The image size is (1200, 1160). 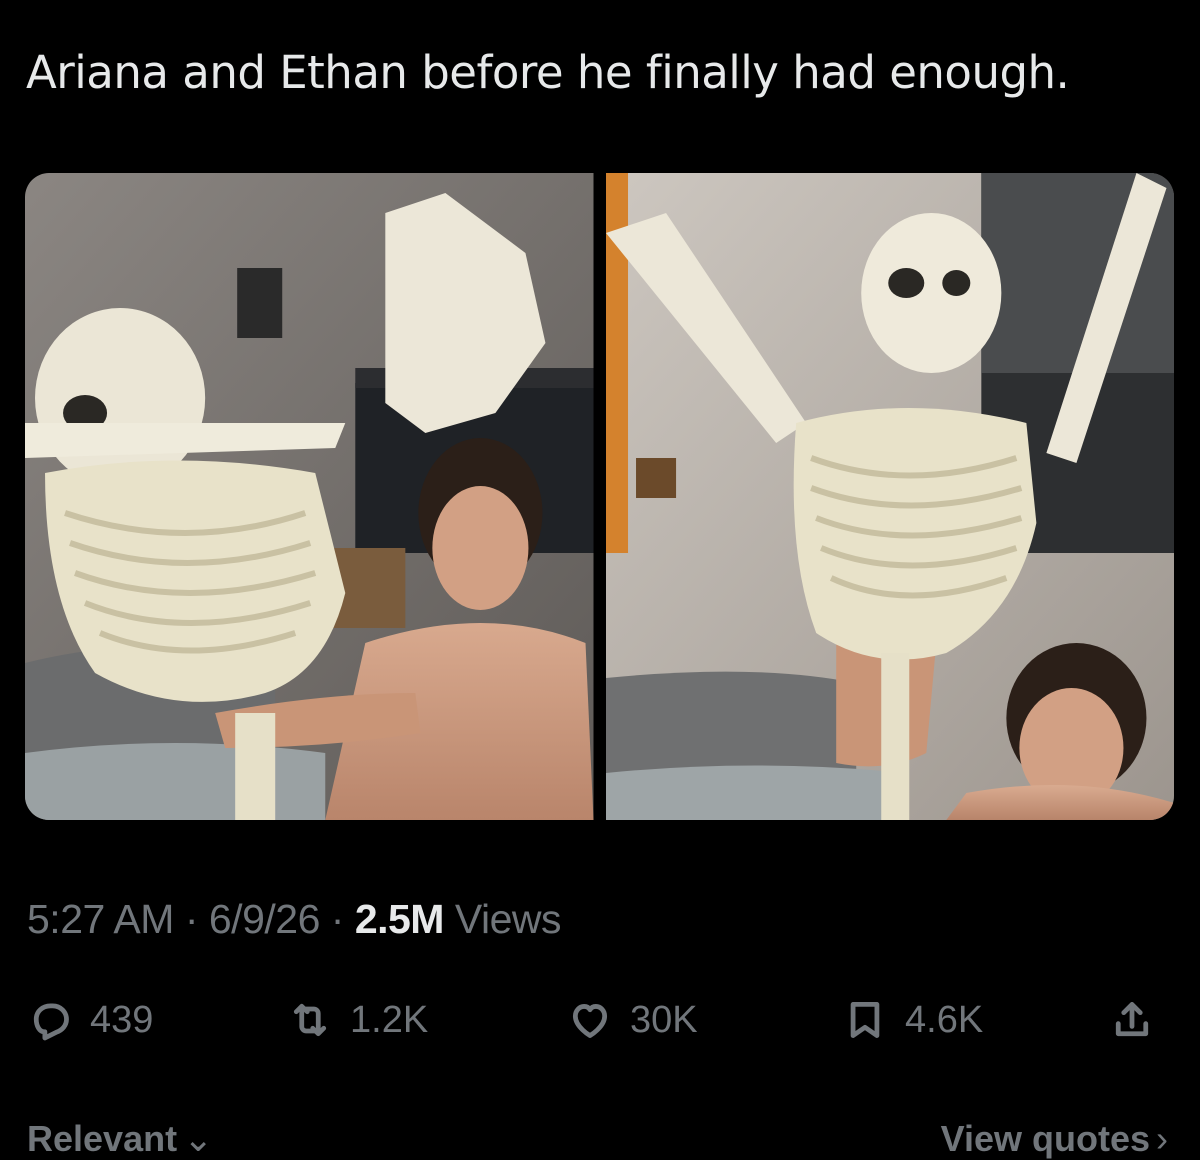 What do you see at coordinates (102, 1138) in the screenshot?
I see `sort-label: Relevant` at bounding box center [102, 1138].